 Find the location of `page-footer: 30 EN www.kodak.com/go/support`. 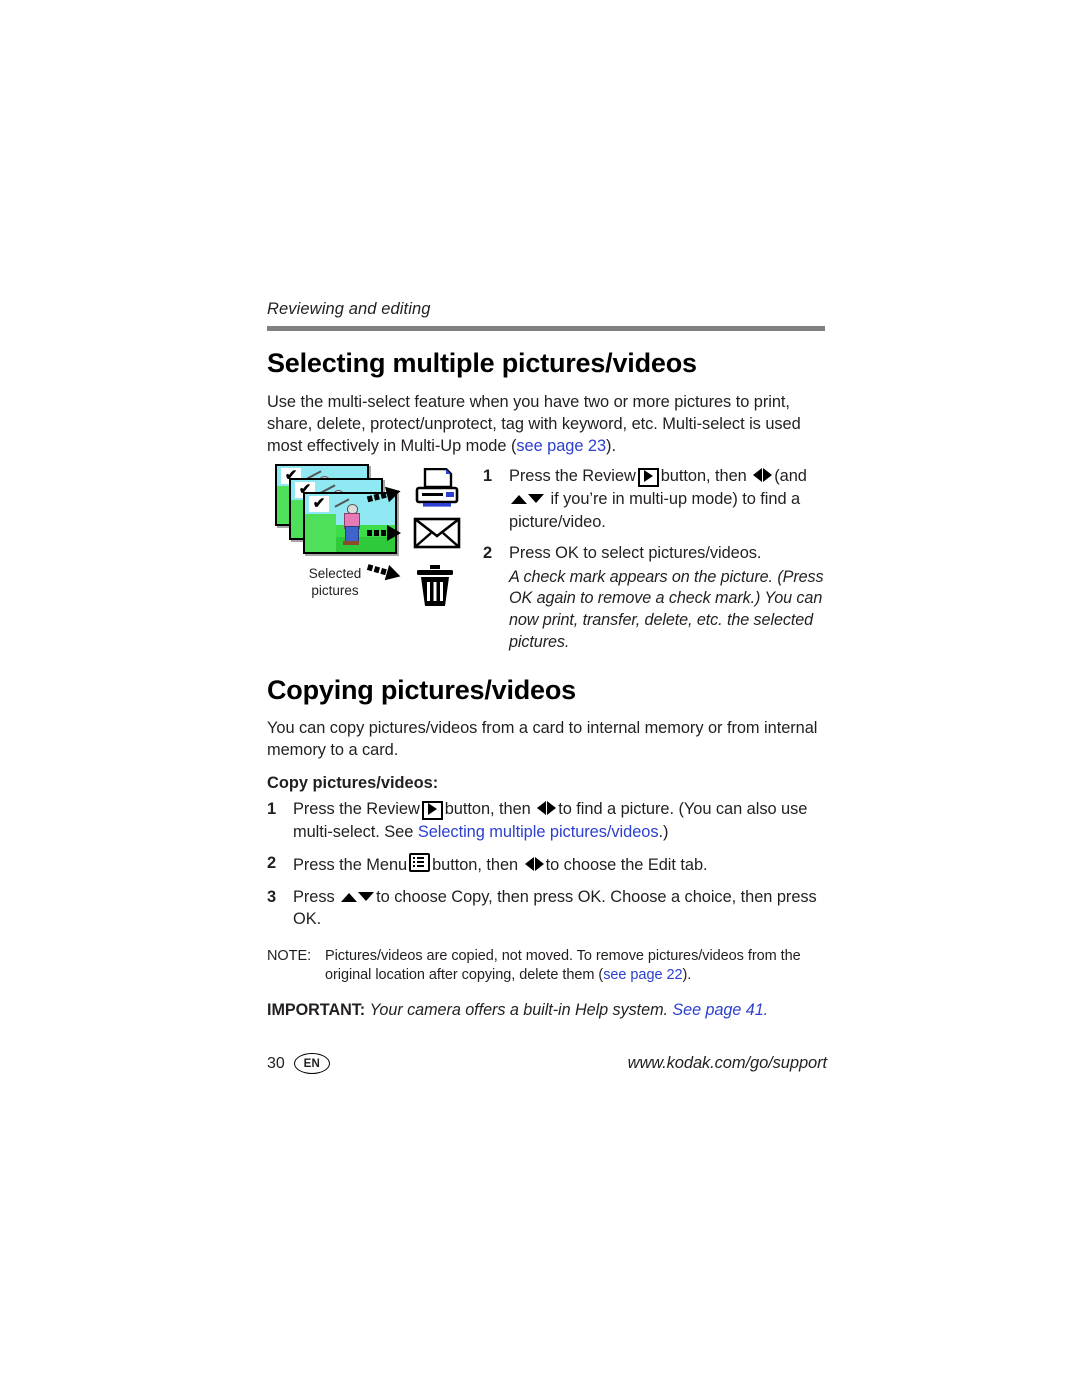

page-footer: 30 EN www.kodak.com/go/support is located at coordinates (547, 1063).